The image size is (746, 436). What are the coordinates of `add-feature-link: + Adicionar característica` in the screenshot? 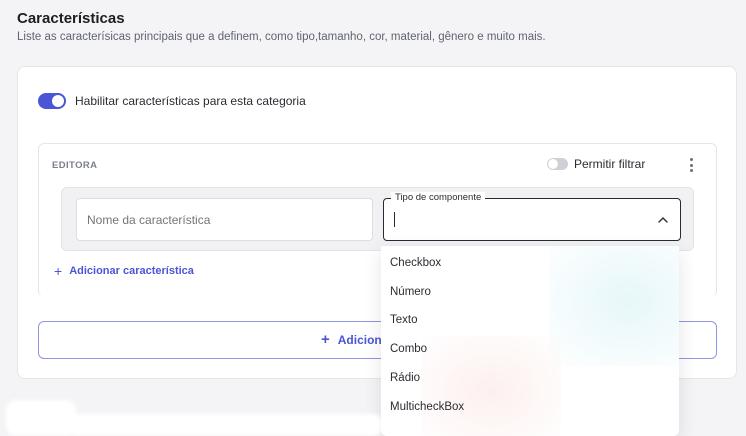 It's located at (124, 271).